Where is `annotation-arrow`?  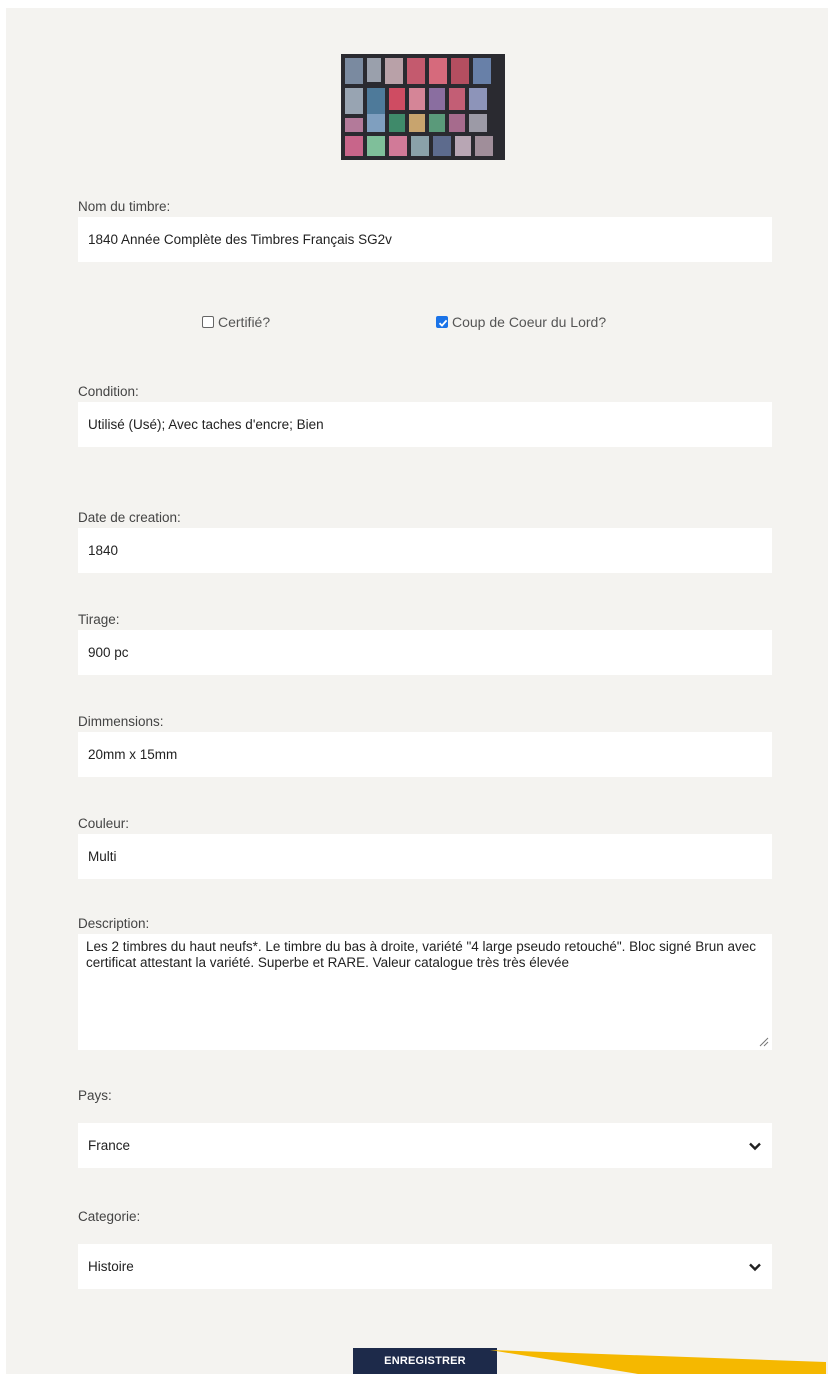 annotation-arrow is located at coordinates (658, 1362).